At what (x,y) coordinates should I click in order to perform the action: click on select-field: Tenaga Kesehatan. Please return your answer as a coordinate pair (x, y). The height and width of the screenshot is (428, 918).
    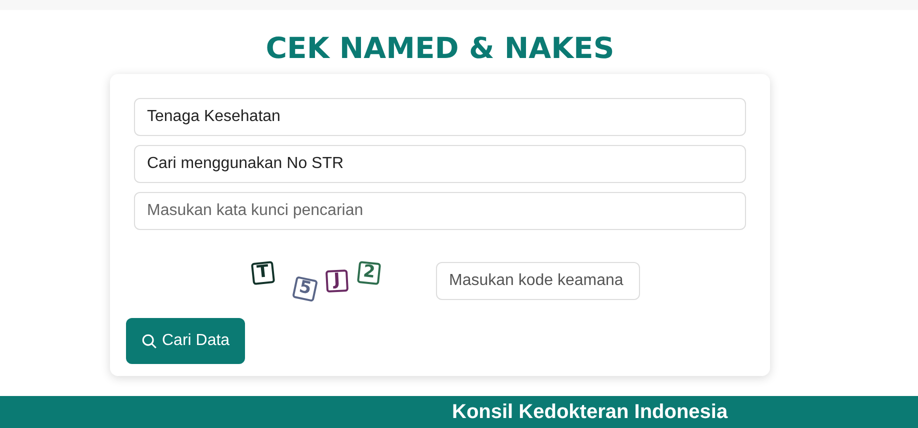
    Looking at the image, I should click on (440, 117).